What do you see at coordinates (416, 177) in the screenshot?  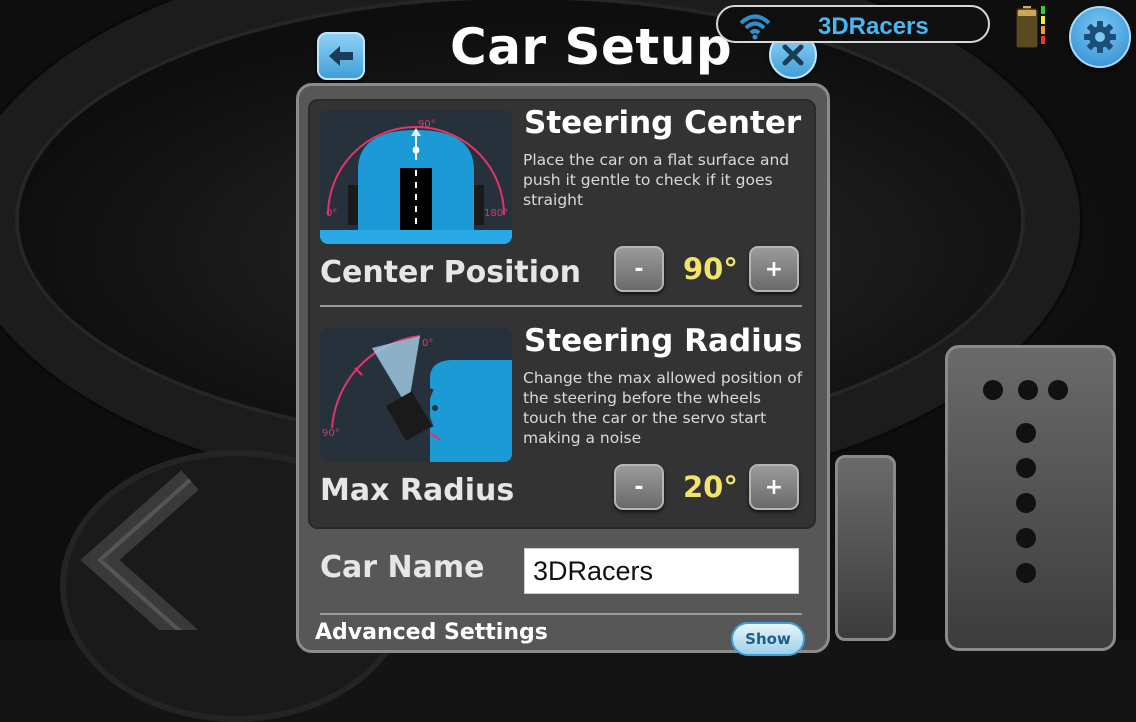 I see `steering-center-diagram: 90° 0° 180°` at bounding box center [416, 177].